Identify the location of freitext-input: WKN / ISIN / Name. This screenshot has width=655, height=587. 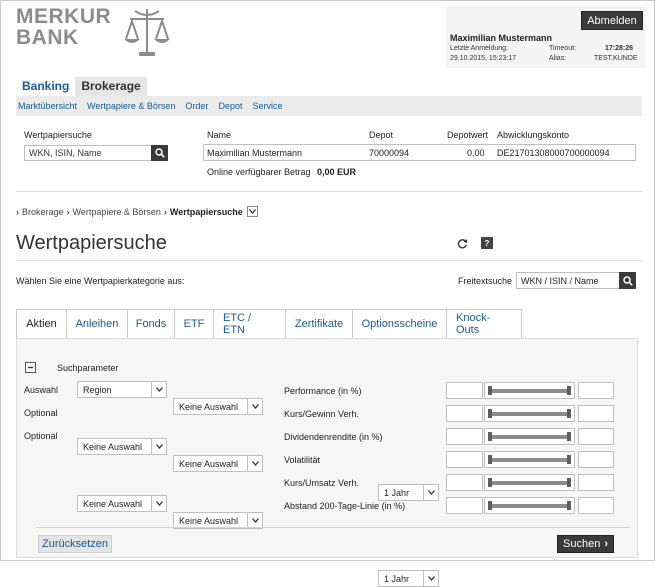
(568, 280).